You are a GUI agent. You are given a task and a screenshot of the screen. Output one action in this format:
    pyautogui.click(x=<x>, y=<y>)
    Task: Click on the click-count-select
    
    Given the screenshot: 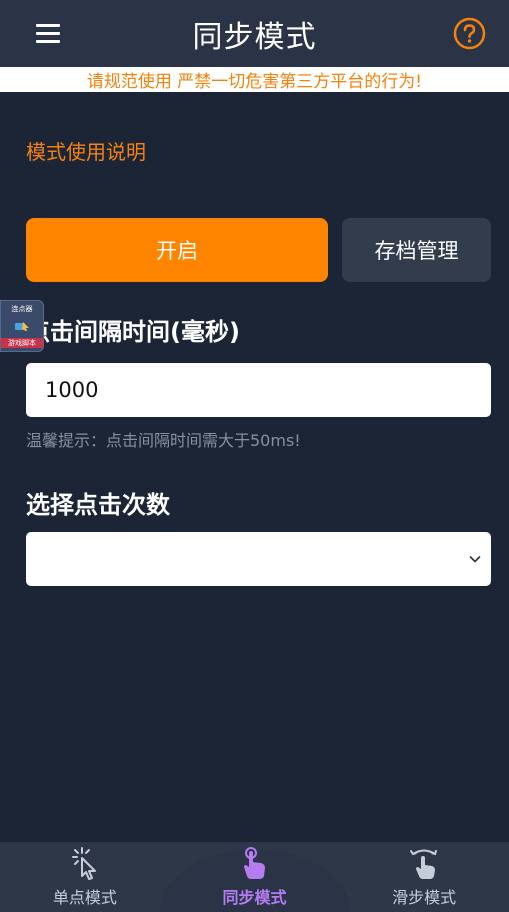 What is the action you would take?
    pyautogui.click(x=258, y=559)
    